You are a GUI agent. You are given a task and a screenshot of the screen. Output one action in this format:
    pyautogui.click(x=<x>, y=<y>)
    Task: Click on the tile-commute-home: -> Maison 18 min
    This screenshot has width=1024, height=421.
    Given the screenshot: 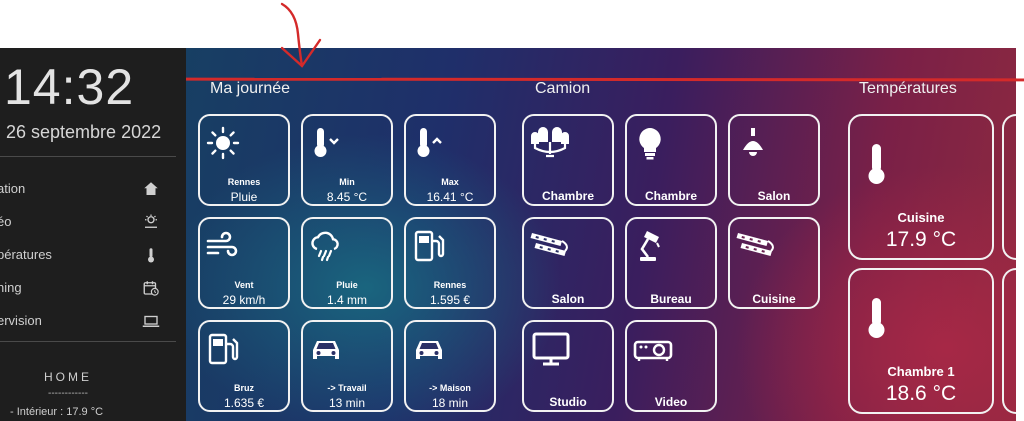 What is the action you would take?
    pyautogui.click(x=450, y=366)
    